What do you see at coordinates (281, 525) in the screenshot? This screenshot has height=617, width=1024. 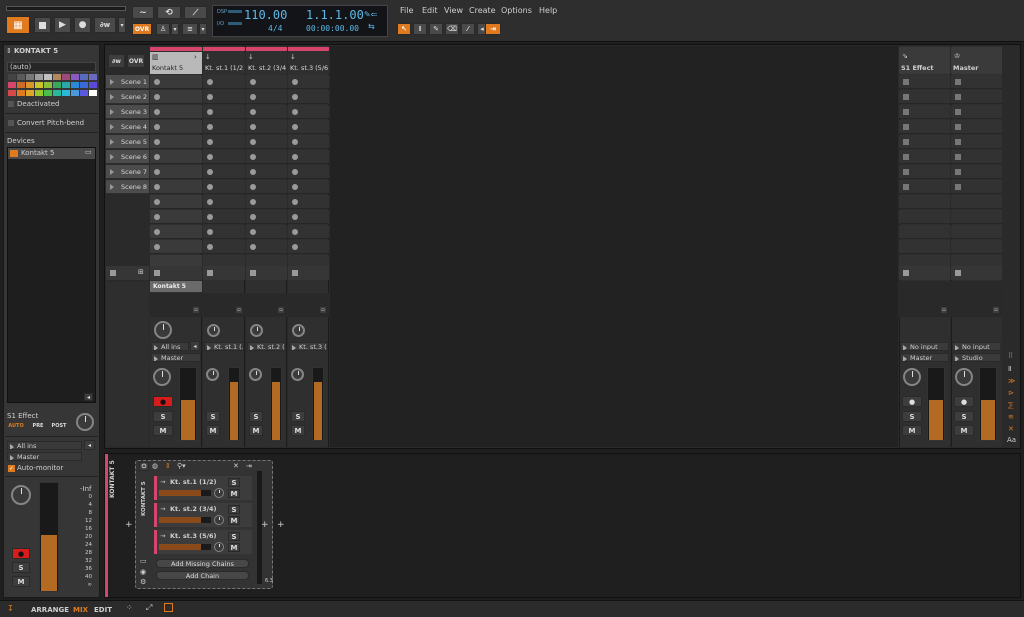 I see `add-device-end-icon: +` at bounding box center [281, 525].